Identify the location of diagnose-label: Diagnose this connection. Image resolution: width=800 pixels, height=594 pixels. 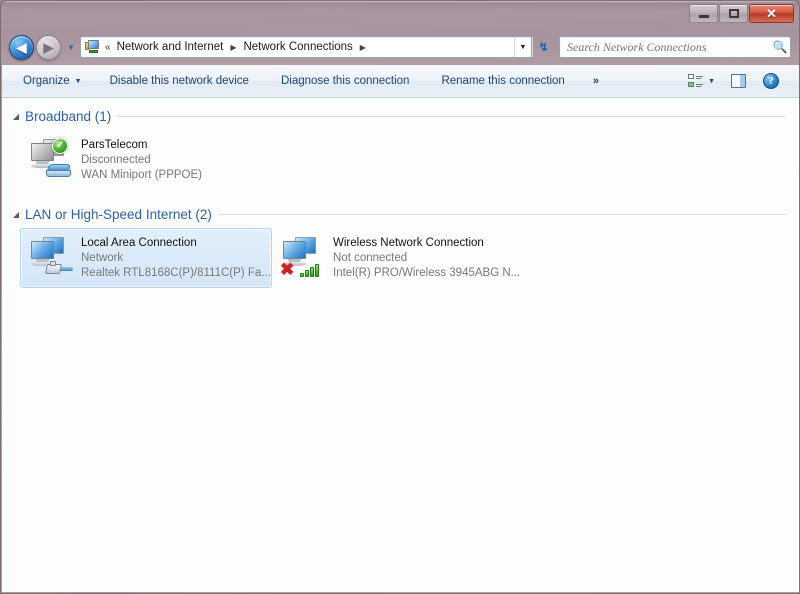
(345, 81).